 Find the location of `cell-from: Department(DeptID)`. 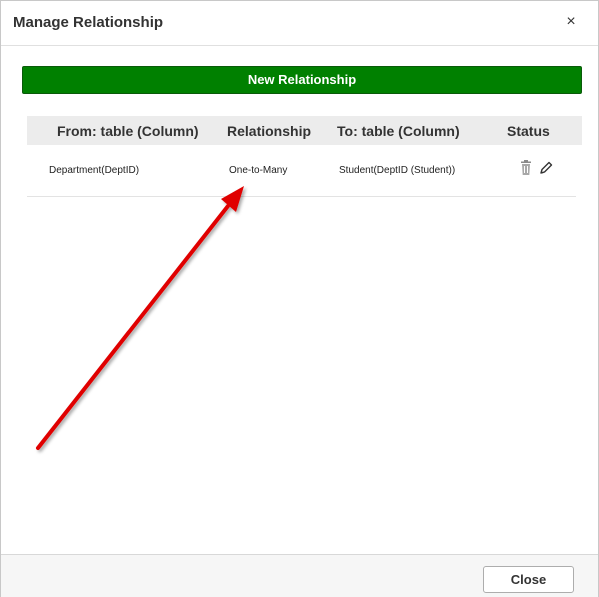

cell-from: Department(DeptID) is located at coordinates (94, 170).